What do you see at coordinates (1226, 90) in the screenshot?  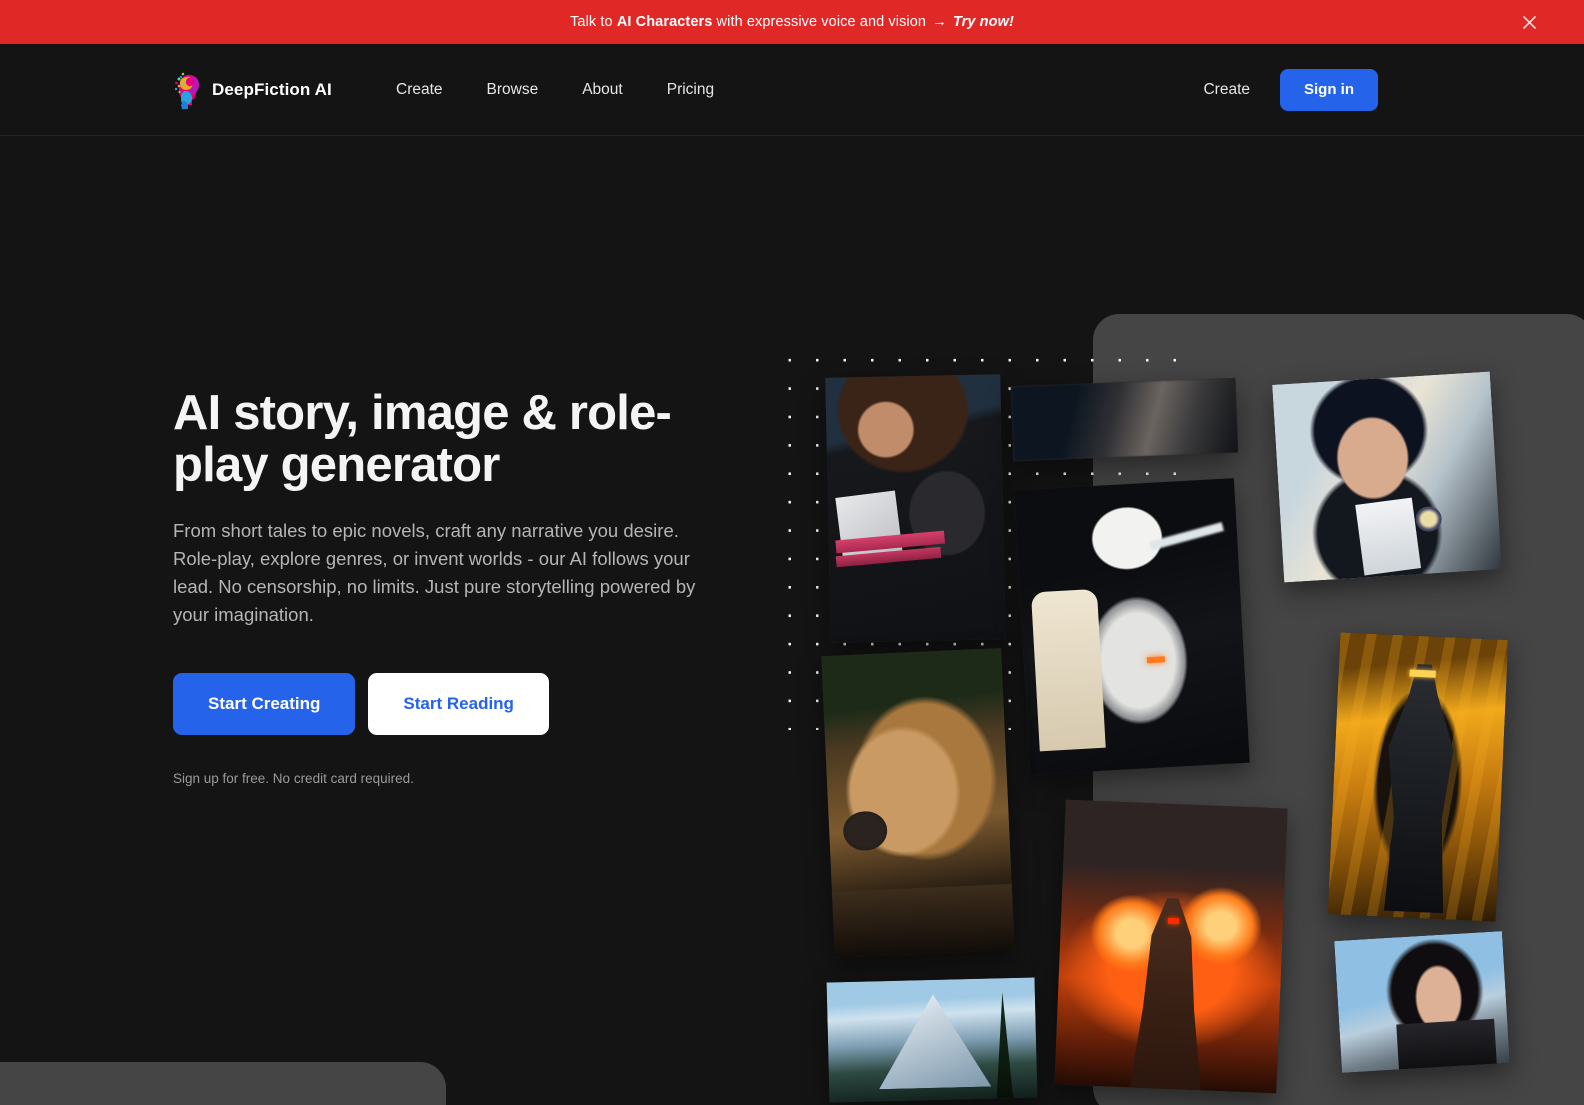 I see `header-create-link: Create` at bounding box center [1226, 90].